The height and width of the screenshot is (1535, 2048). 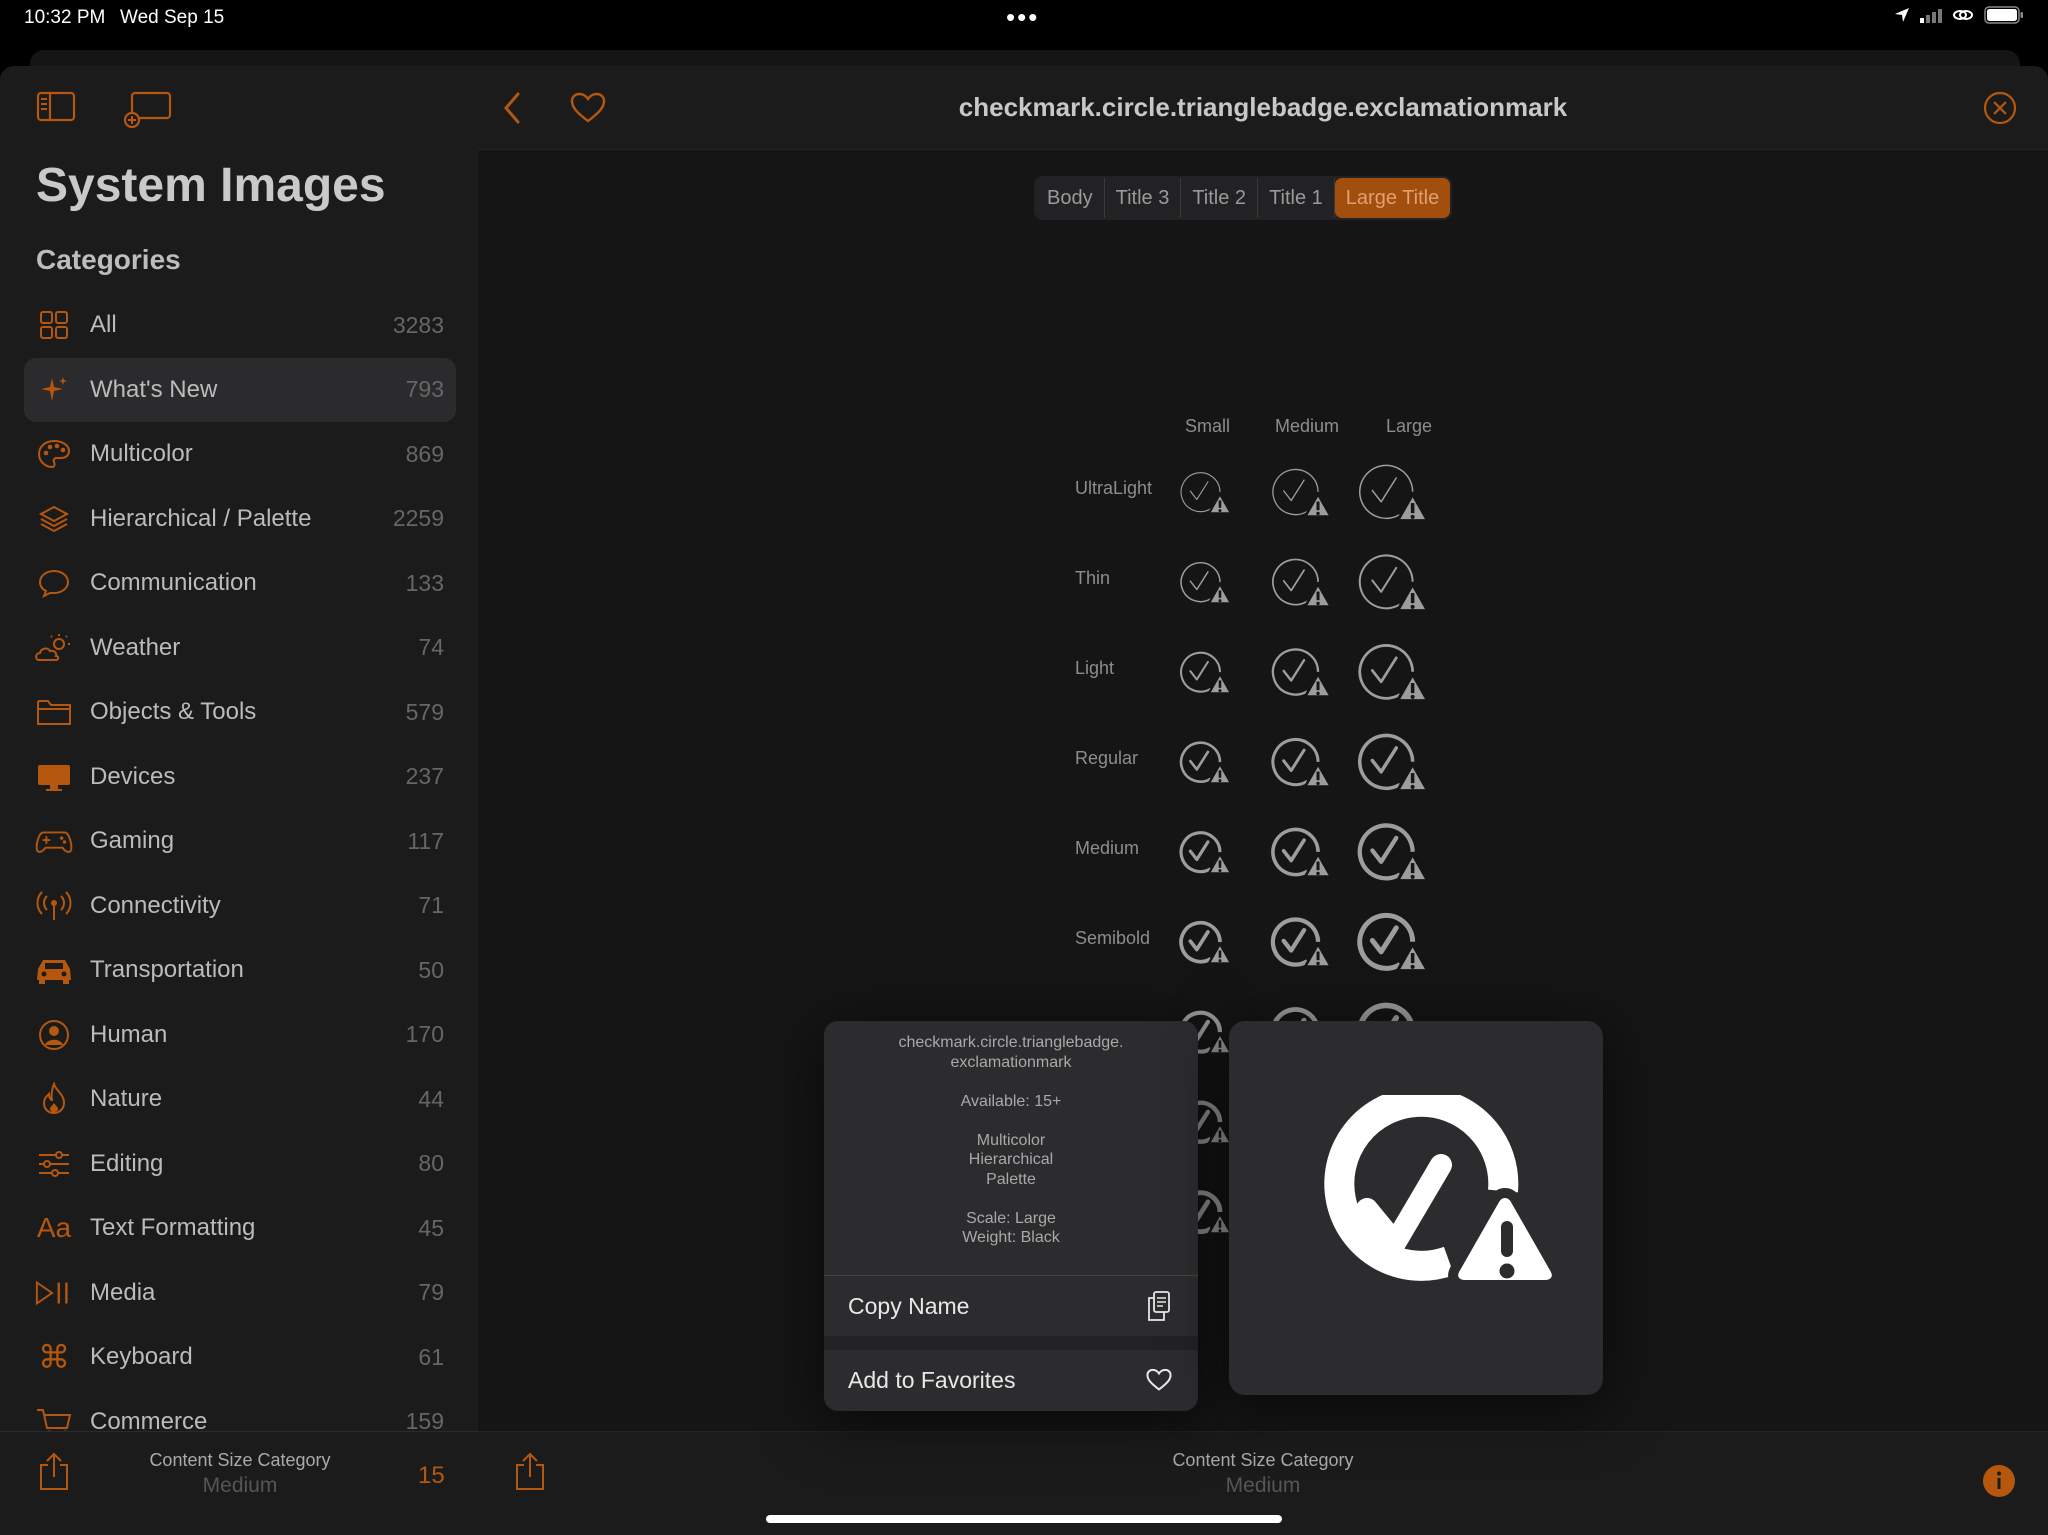 What do you see at coordinates (54, 970) in the screenshot?
I see `car-icon` at bounding box center [54, 970].